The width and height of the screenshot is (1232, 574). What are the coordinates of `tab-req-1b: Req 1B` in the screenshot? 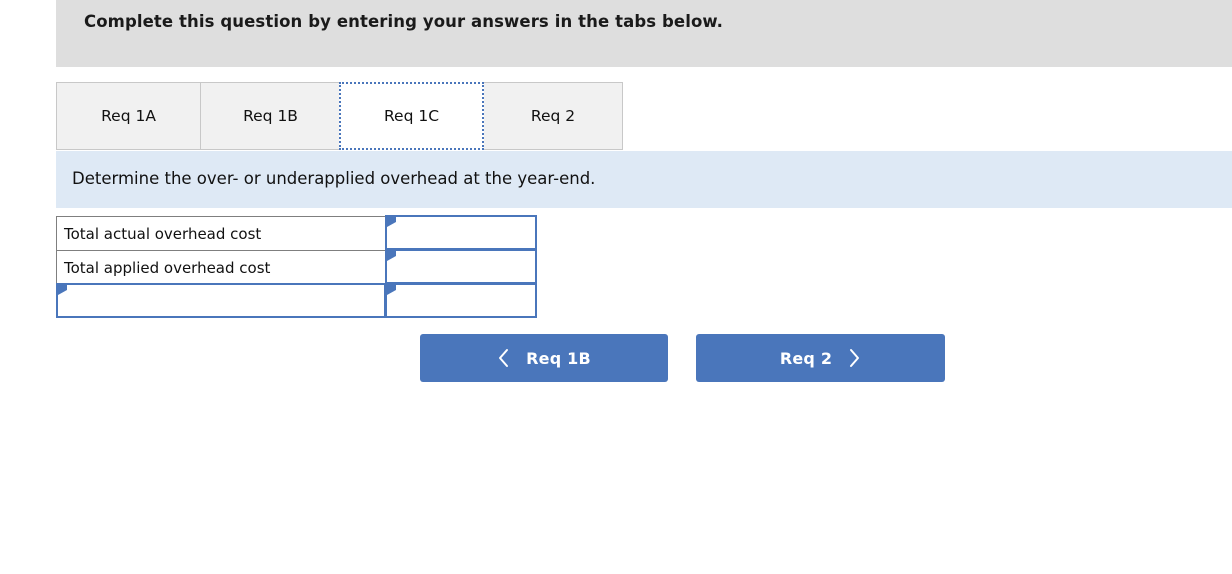 It's located at (270, 116).